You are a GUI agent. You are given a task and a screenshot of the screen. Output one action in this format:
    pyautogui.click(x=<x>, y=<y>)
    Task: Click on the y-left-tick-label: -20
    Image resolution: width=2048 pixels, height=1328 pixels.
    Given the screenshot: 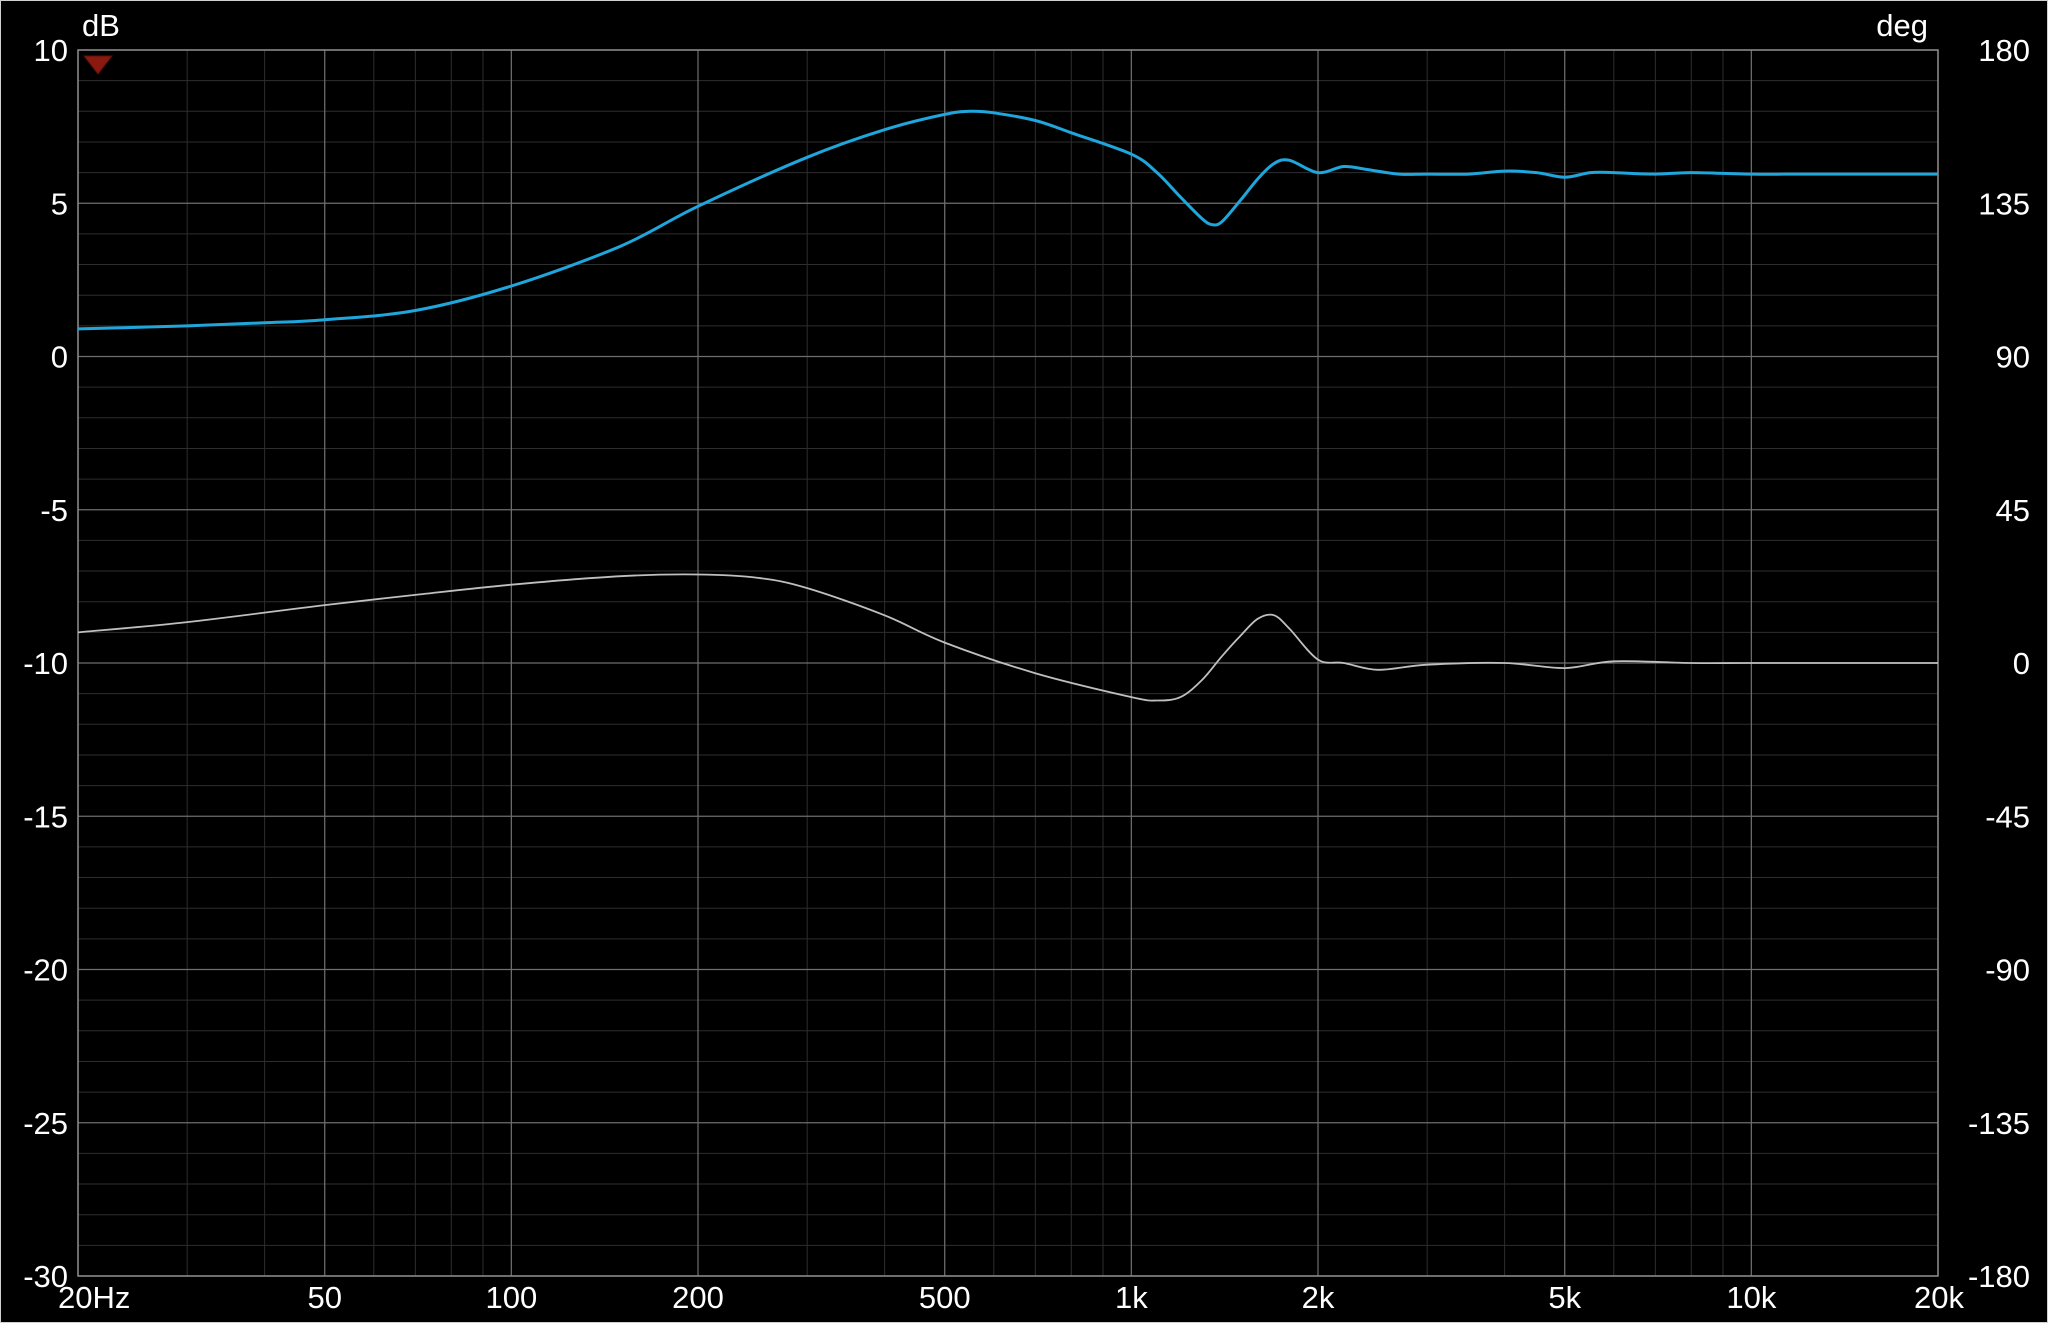 What is the action you would take?
    pyautogui.click(x=45, y=970)
    